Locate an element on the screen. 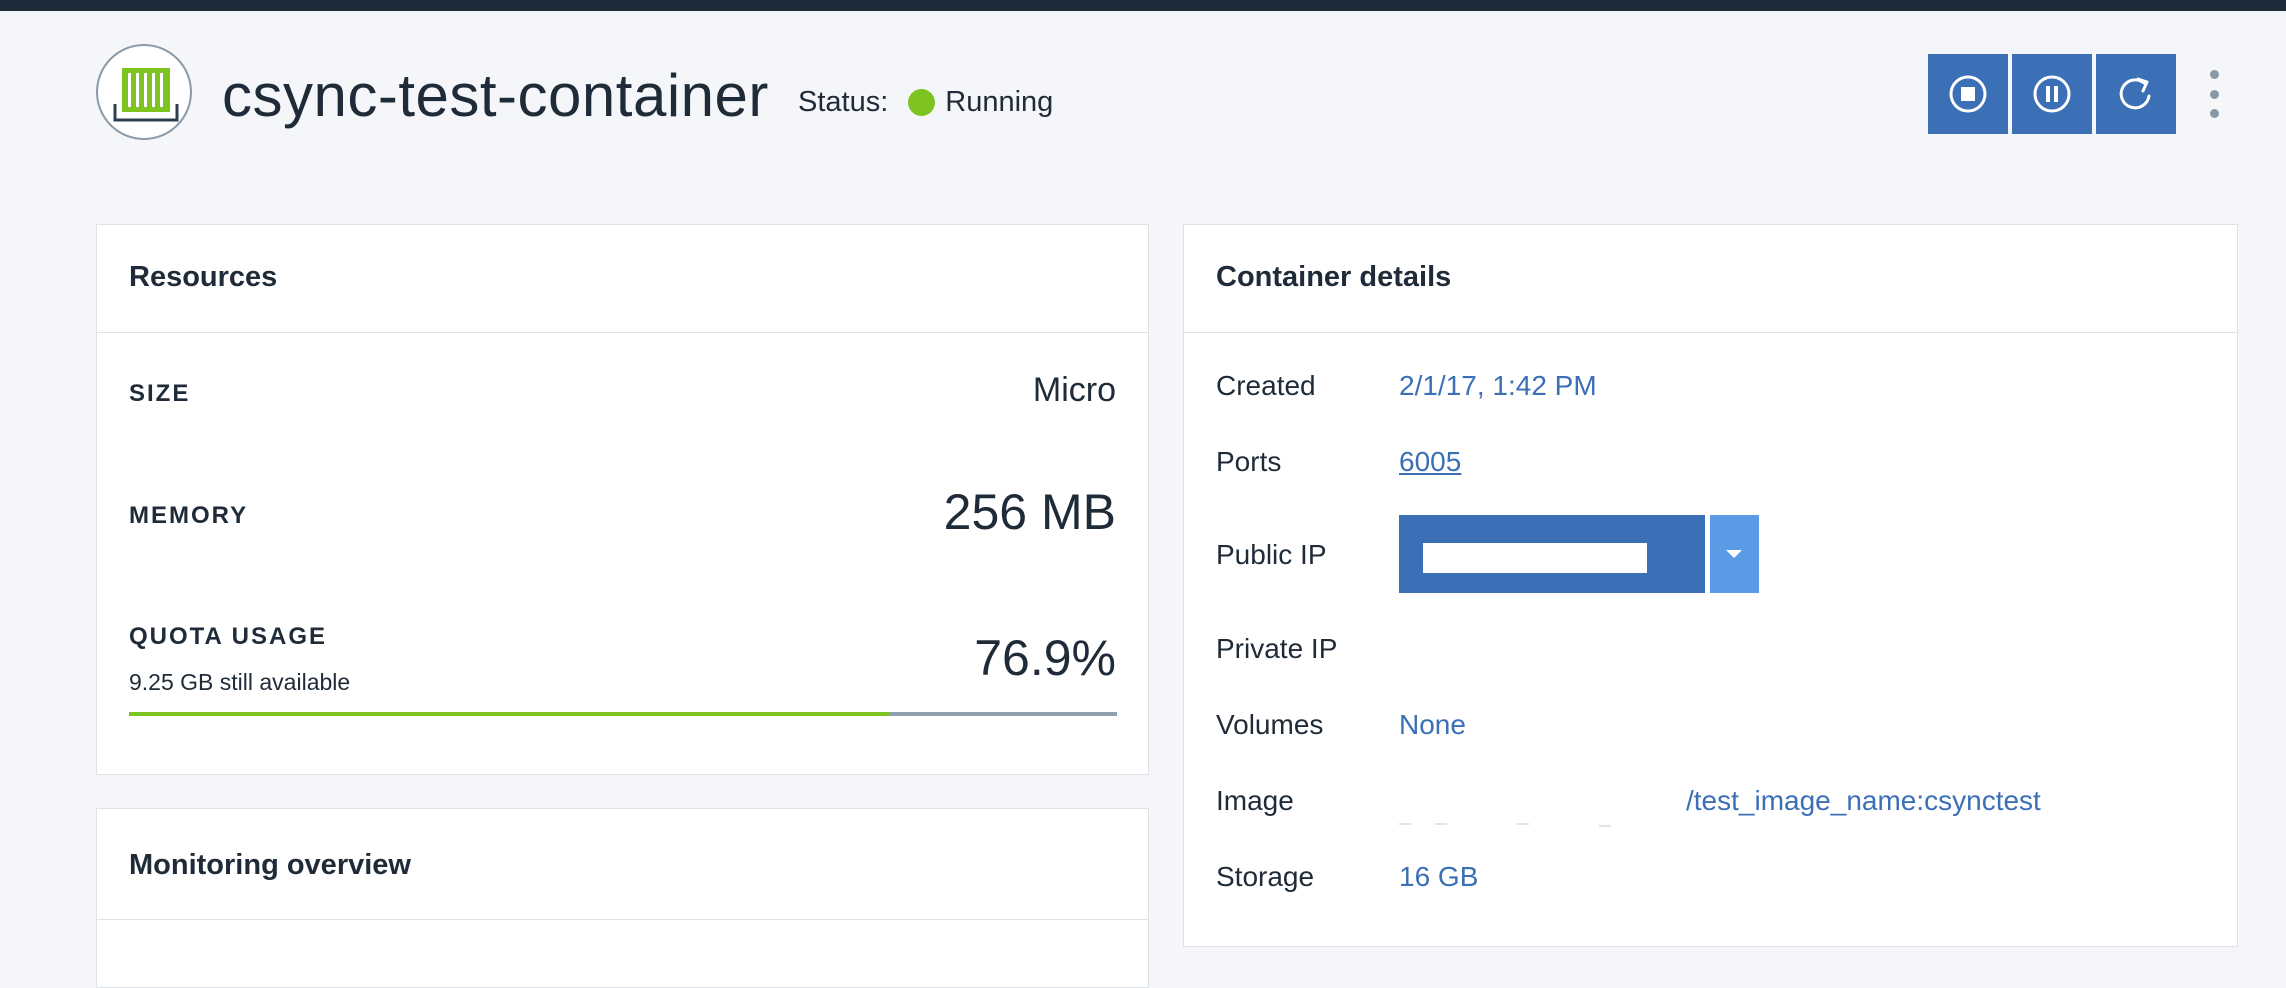  status-indicator-icon is located at coordinates (922, 102).